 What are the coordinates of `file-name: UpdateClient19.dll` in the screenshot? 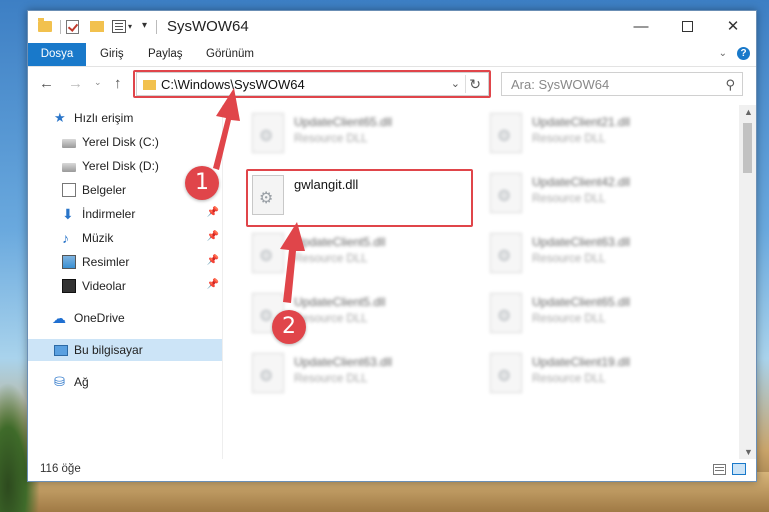 It's located at (581, 362).